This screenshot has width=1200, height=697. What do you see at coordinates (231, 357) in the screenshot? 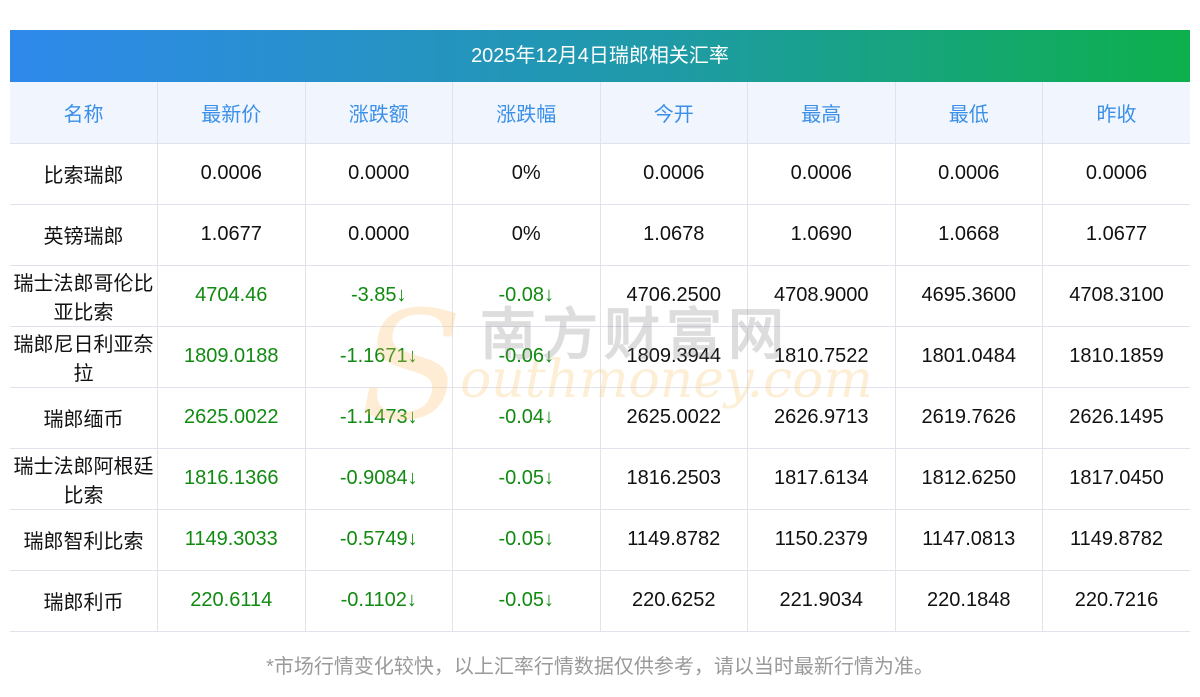
I see `cell-latest: 1809.0188` at bounding box center [231, 357].